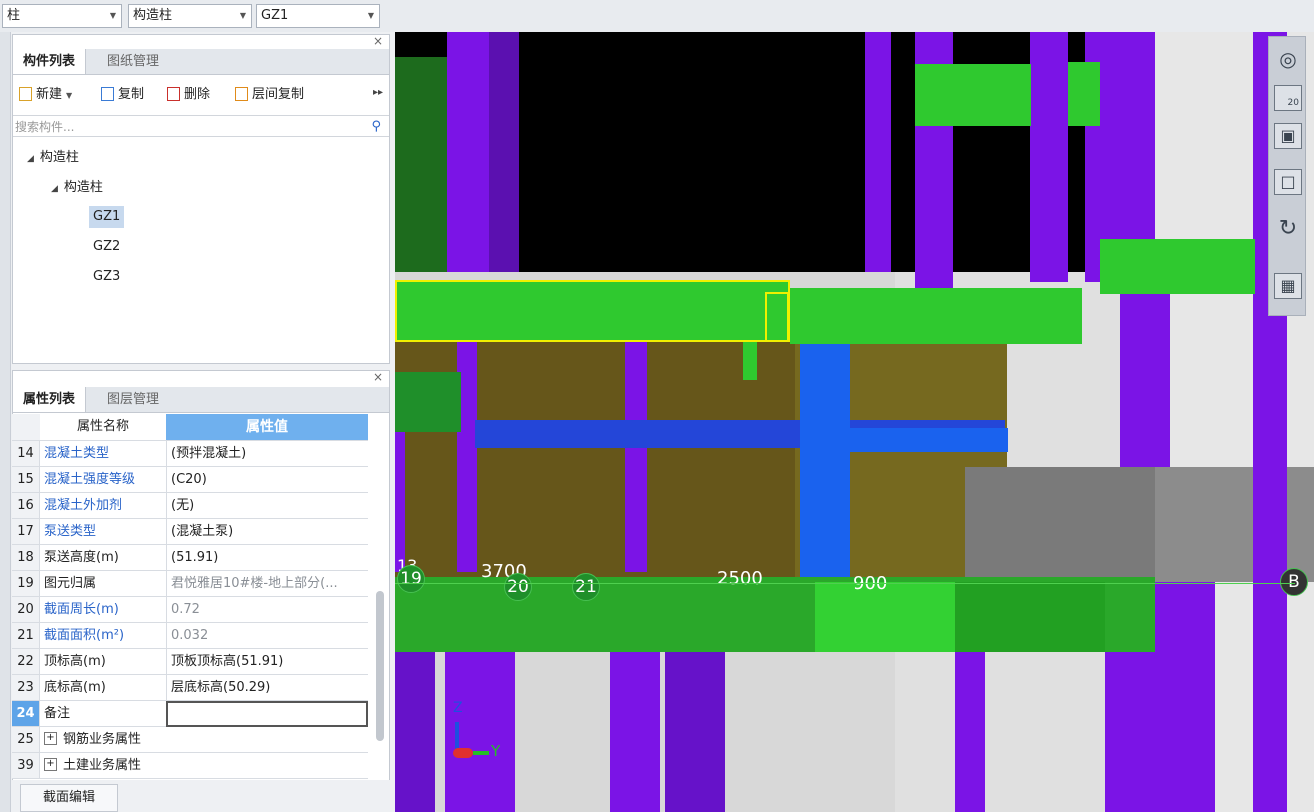  I want to click on tab-layer-management: 图层管理, so click(133, 399).